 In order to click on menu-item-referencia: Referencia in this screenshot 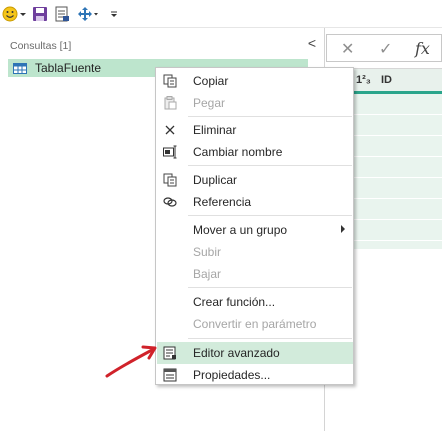, I will do `click(255, 202)`.